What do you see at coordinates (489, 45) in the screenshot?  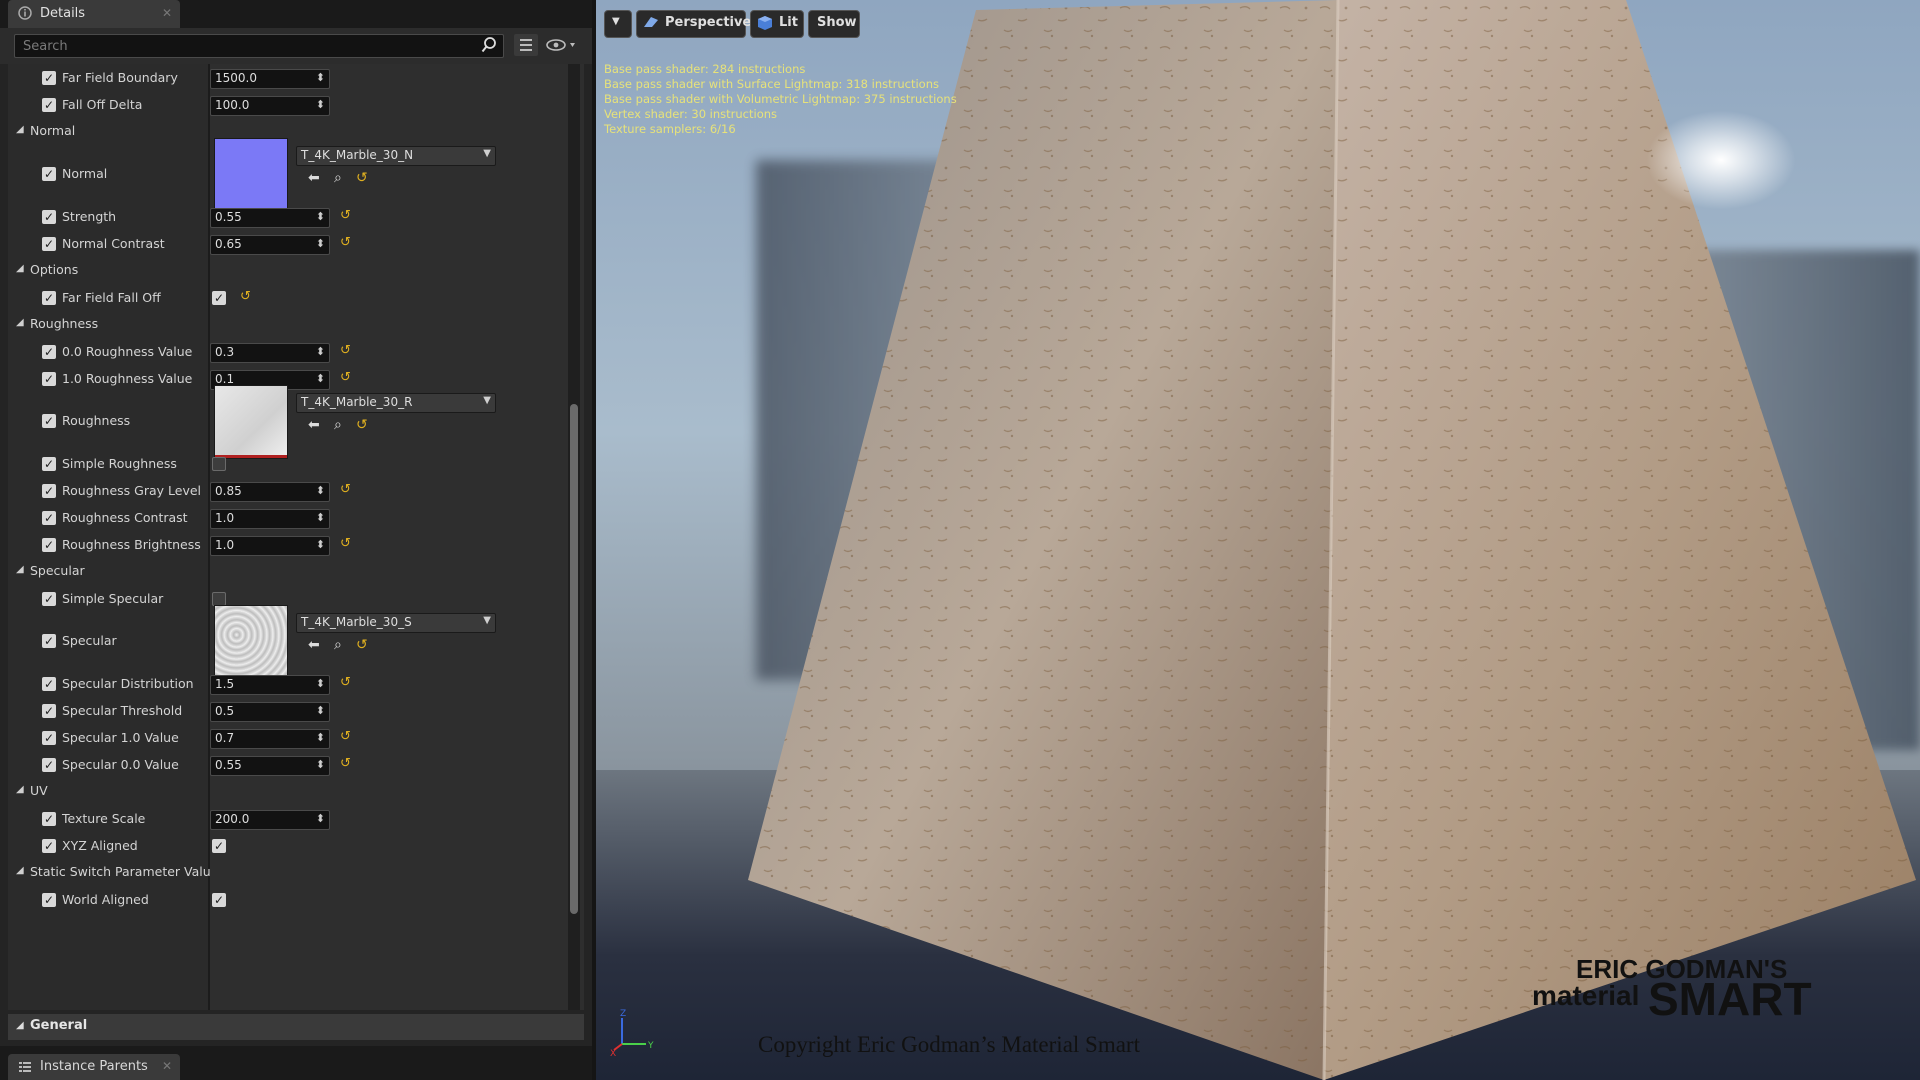 I see `search-icon` at bounding box center [489, 45].